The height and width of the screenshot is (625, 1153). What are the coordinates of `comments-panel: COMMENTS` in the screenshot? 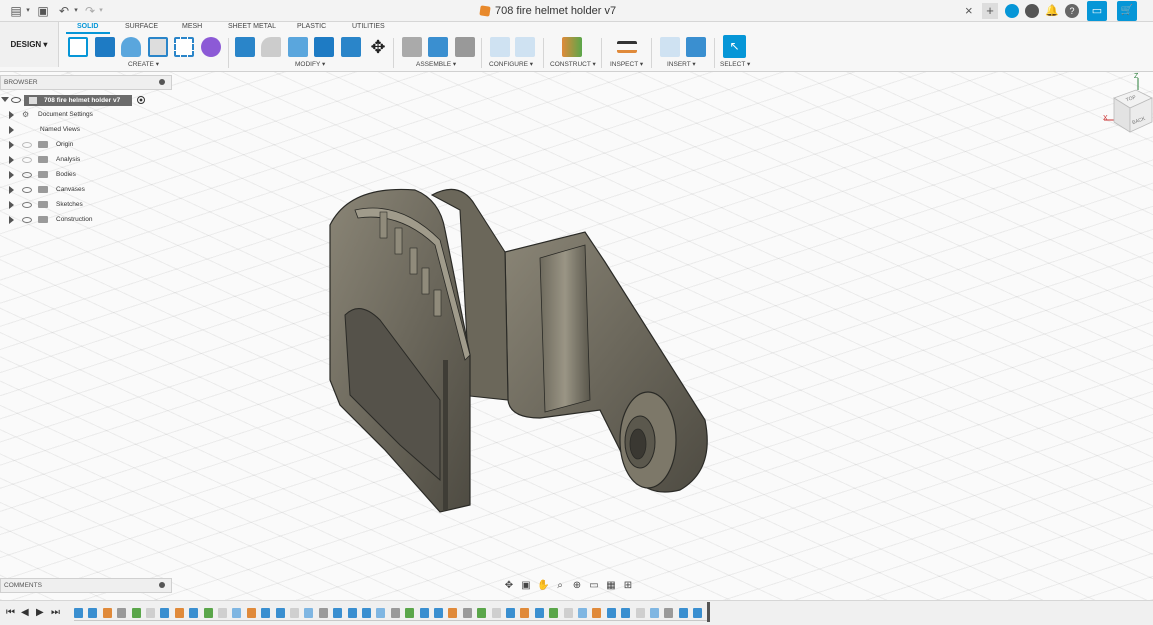 It's located at (86, 585).